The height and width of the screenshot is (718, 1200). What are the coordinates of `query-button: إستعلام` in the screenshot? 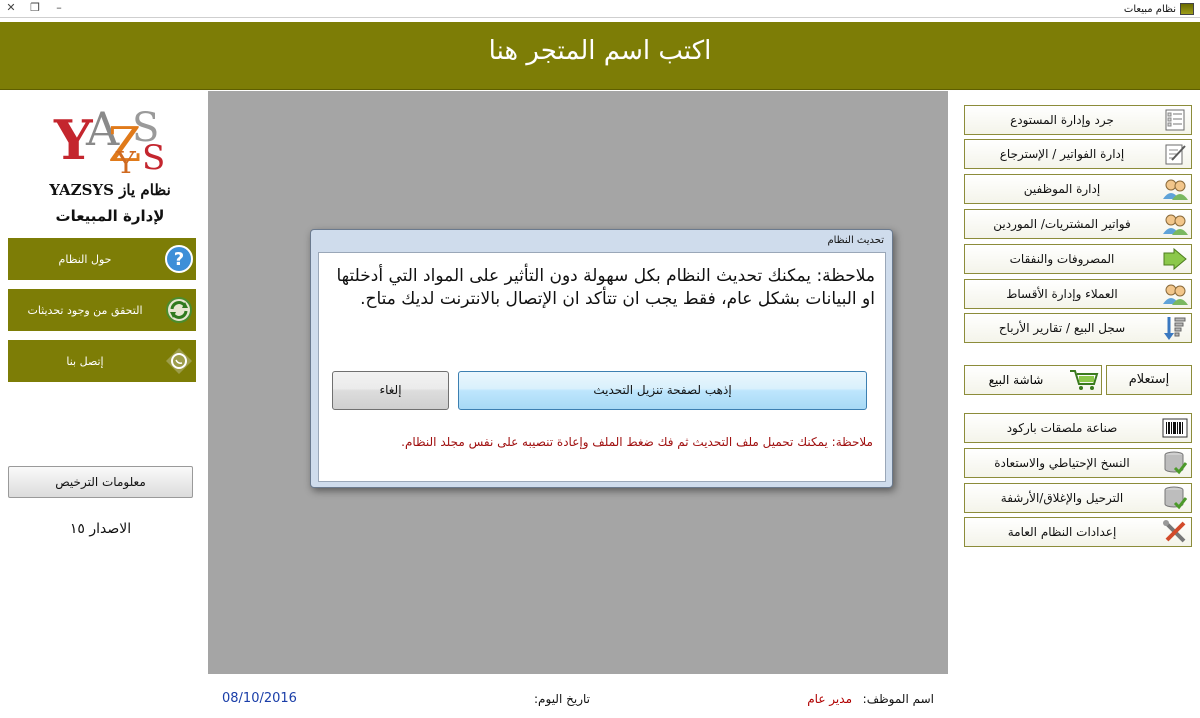 It's located at (1149, 380).